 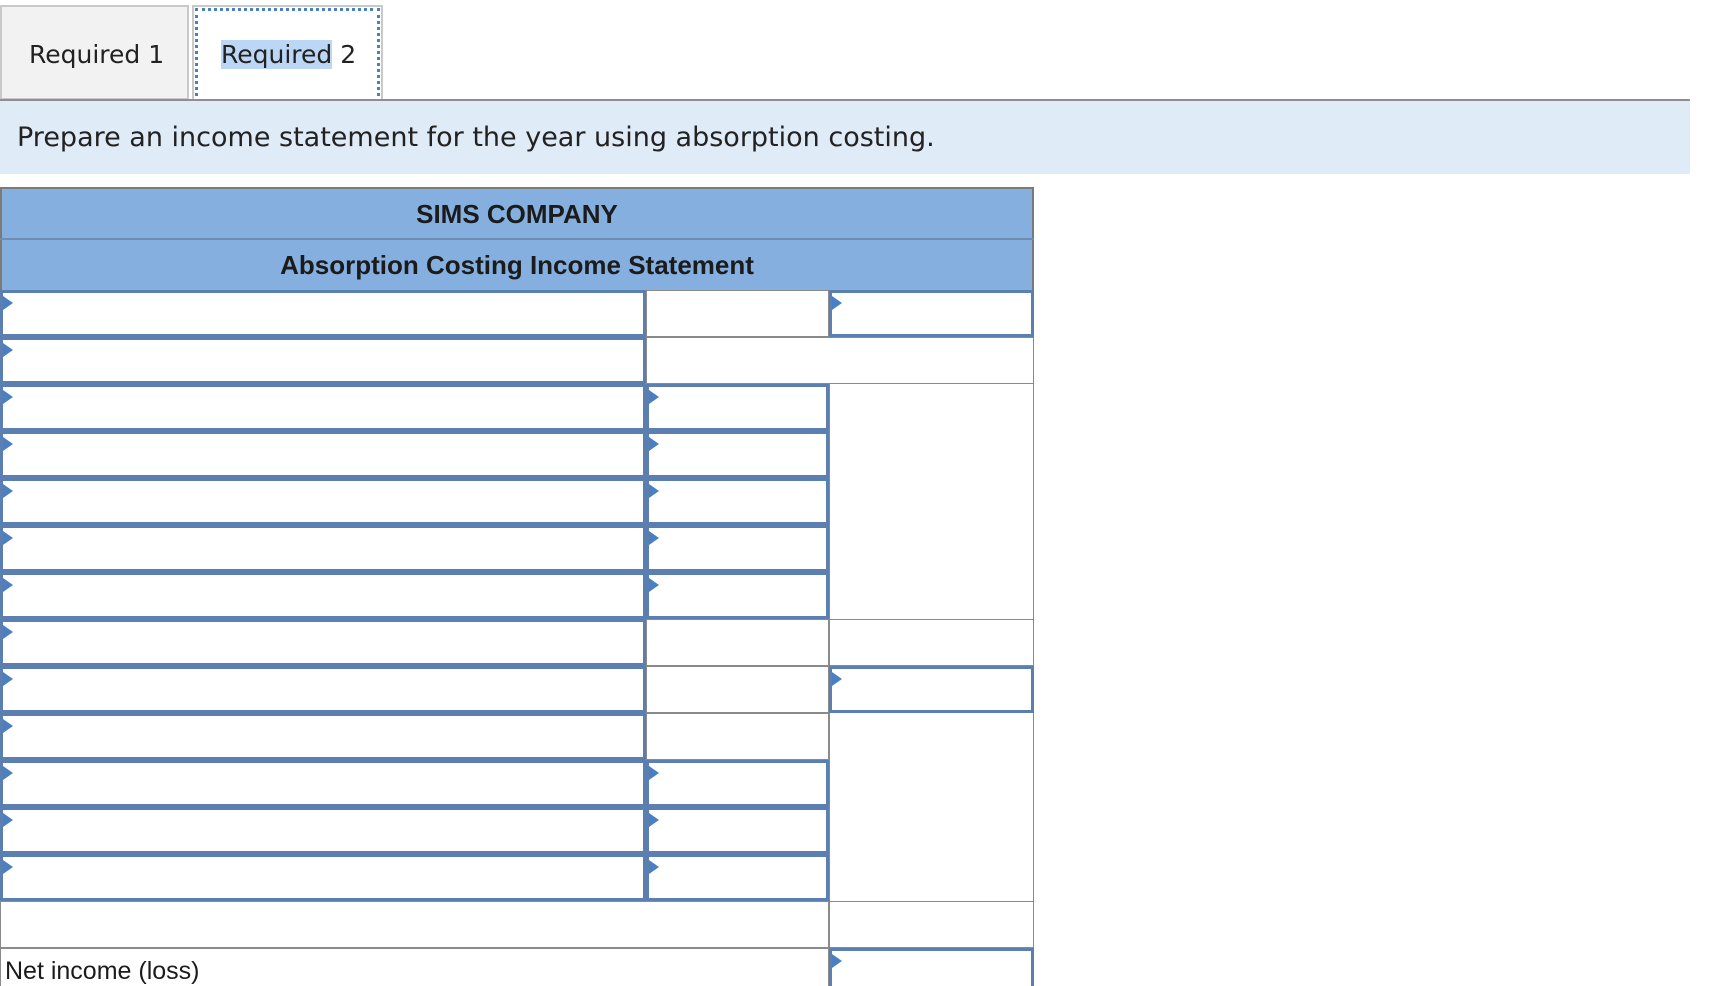 I want to click on tab-required-1-label: Required 1, so click(x=97, y=54).